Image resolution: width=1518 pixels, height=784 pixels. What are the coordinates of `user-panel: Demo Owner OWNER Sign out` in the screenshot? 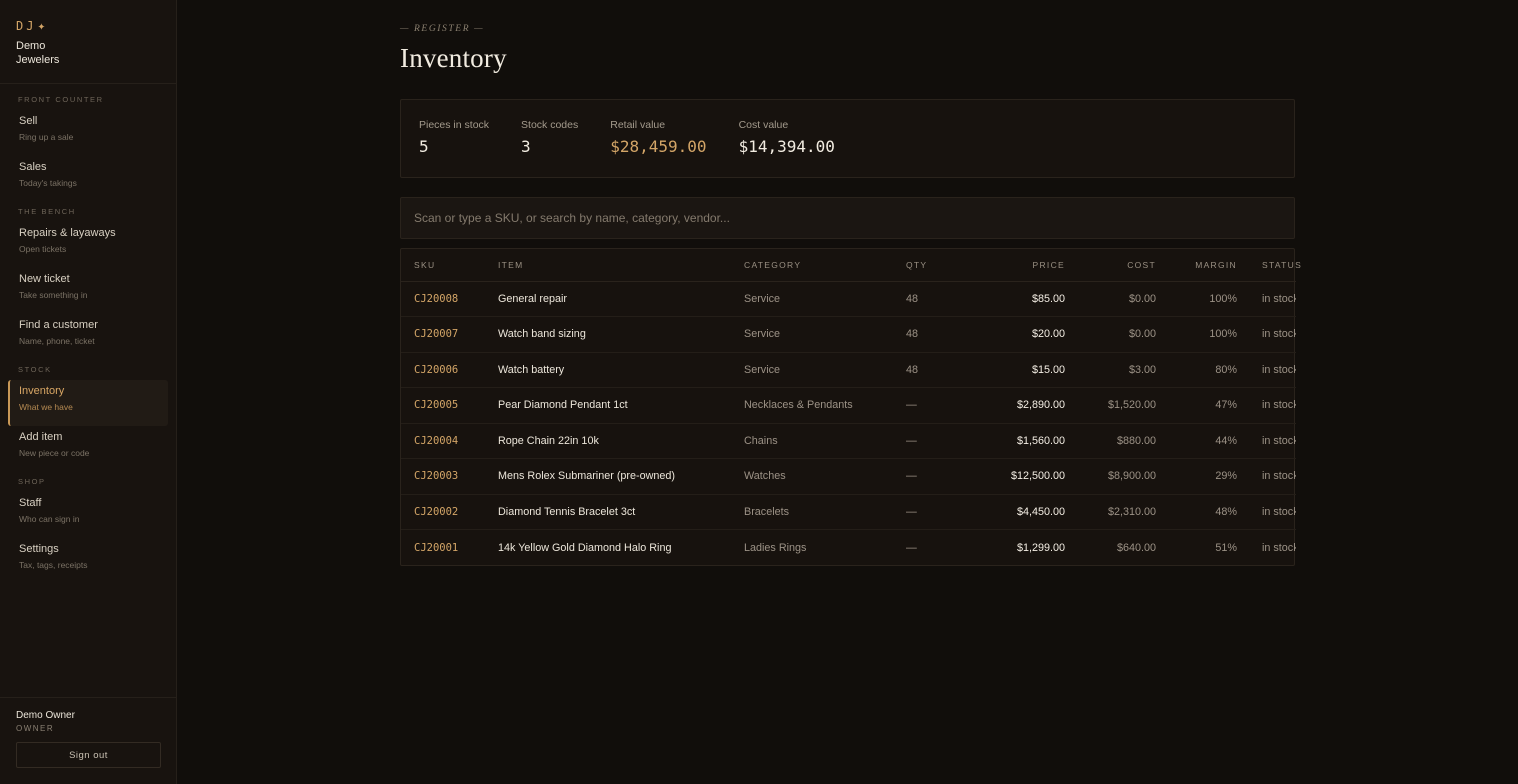 It's located at (88, 740).